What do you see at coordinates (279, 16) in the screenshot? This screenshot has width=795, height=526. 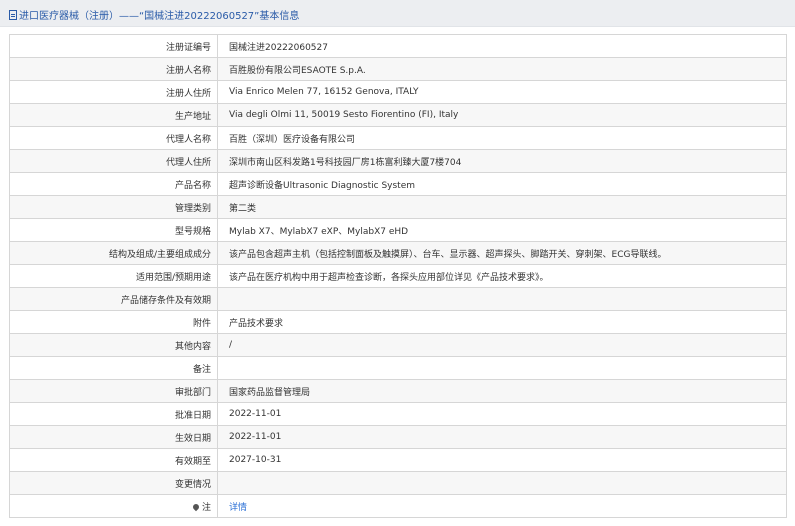 I see `title-suffix: 基本信息` at bounding box center [279, 16].